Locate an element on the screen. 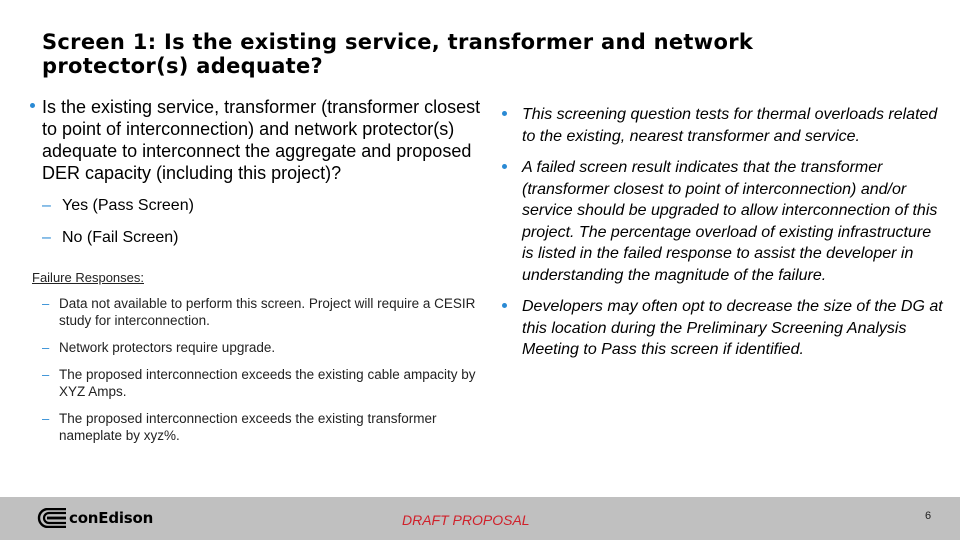  response-text: Network protectors require upgrade. is located at coordinates (167, 347).